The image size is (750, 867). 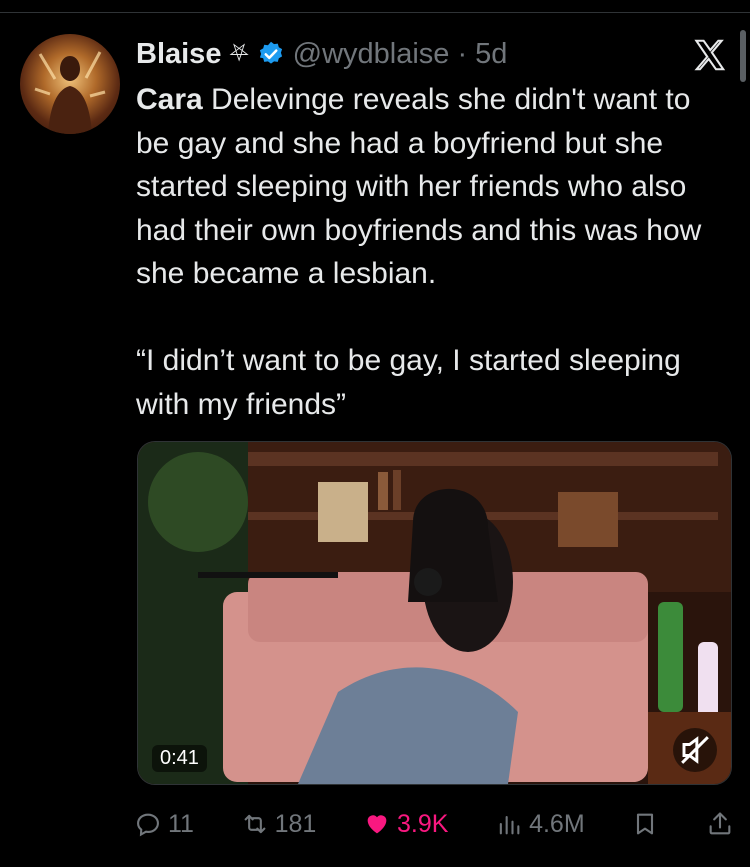 What do you see at coordinates (422, 823) in the screenshot?
I see `like-count: 3.9K` at bounding box center [422, 823].